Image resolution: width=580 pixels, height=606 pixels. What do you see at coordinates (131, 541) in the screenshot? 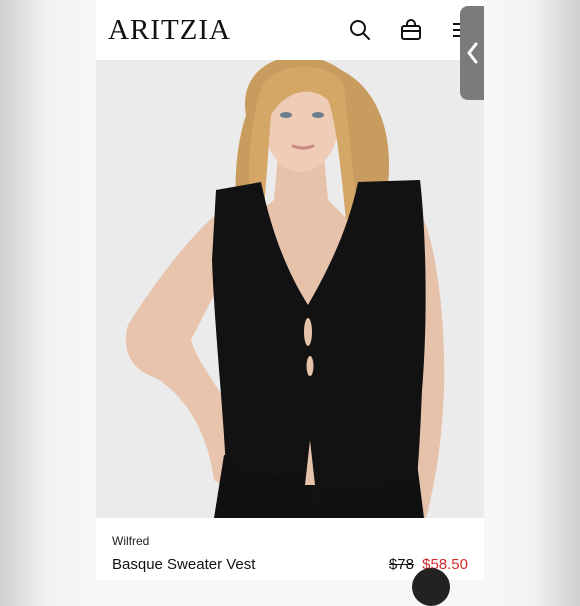
I see `product-brand: Wilfred` at bounding box center [131, 541].